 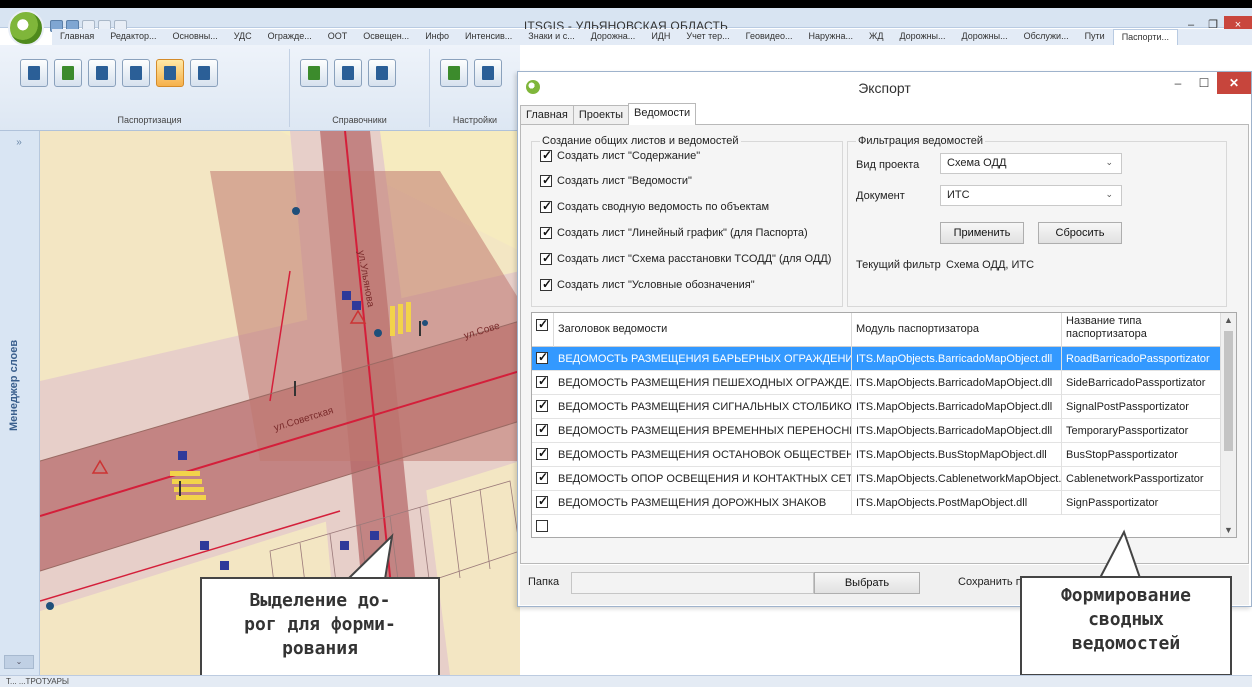 What do you see at coordinates (19, 146) in the screenshot?
I see `expand-layers-icon: »` at bounding box center [19, 146].